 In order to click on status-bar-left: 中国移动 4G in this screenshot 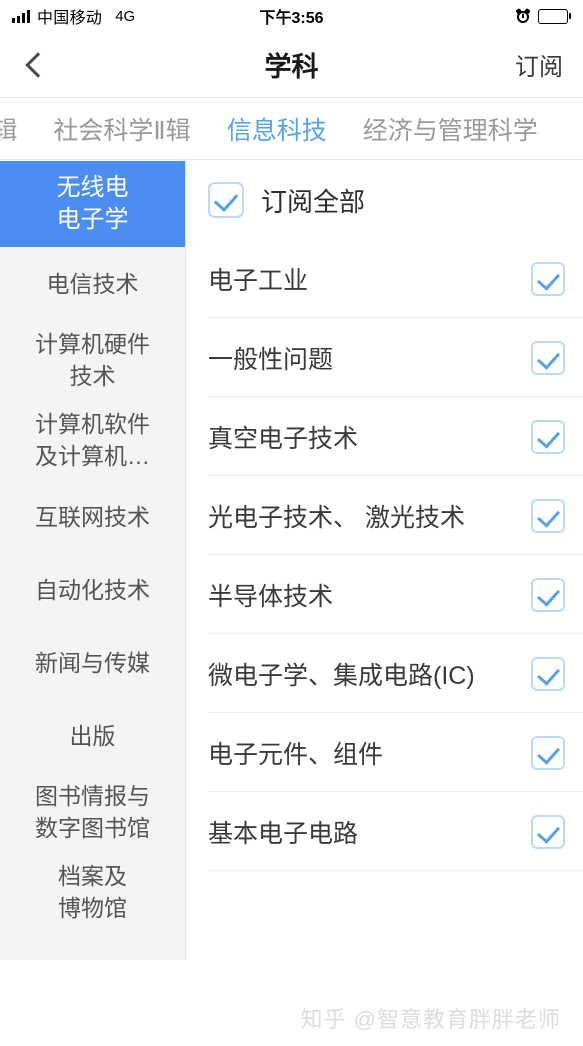, I will do `click(67, 16)`.